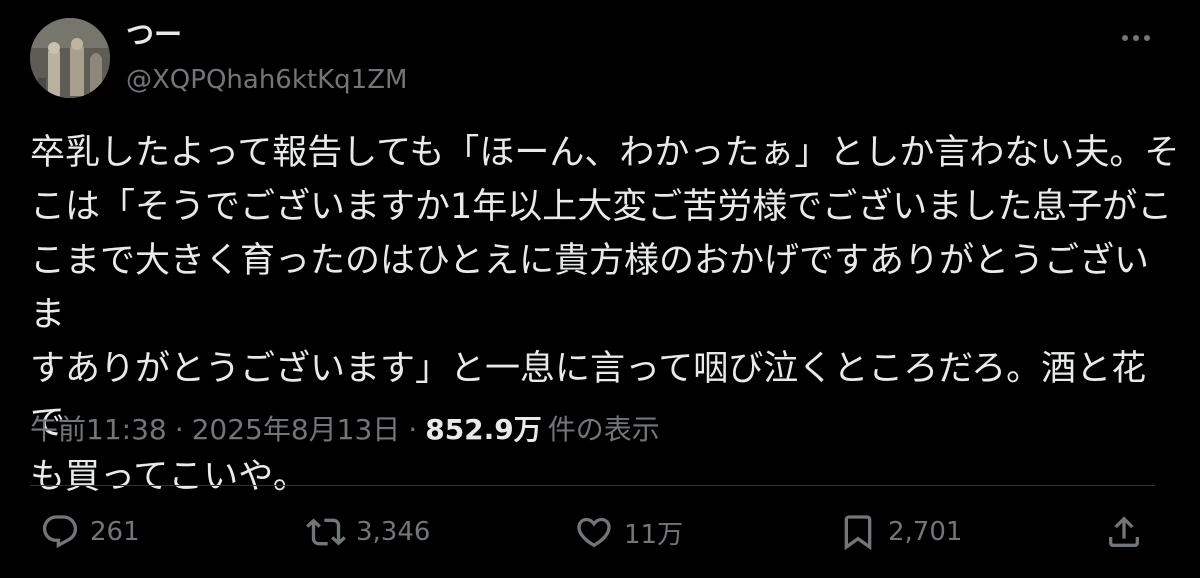 Image resolution: width=1200 pixels, height=578 pixels. Describe the element at coordinates (60, 532) in the screenshot. I see `reply-bubble-icon` at that location.